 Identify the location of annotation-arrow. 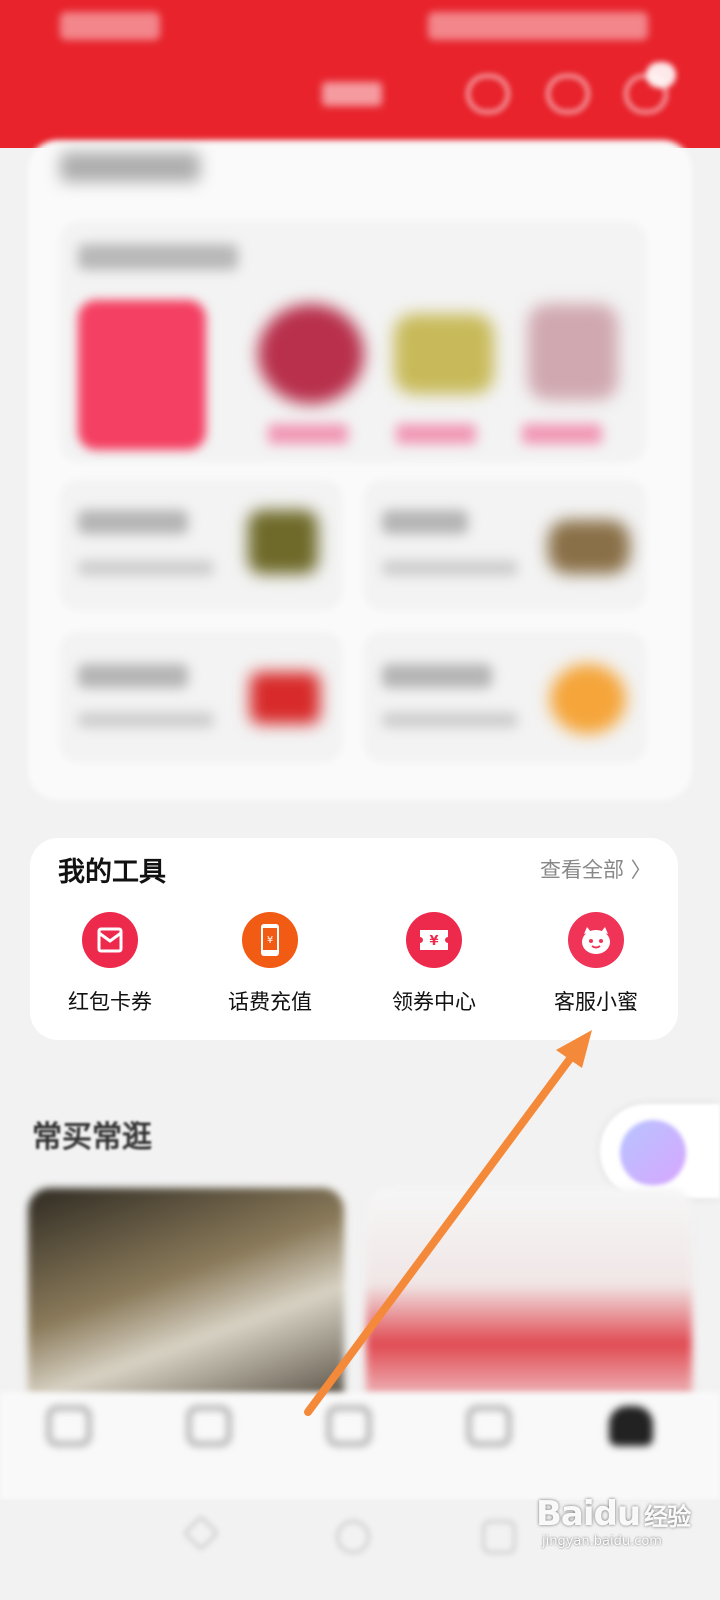
(448, 1223).